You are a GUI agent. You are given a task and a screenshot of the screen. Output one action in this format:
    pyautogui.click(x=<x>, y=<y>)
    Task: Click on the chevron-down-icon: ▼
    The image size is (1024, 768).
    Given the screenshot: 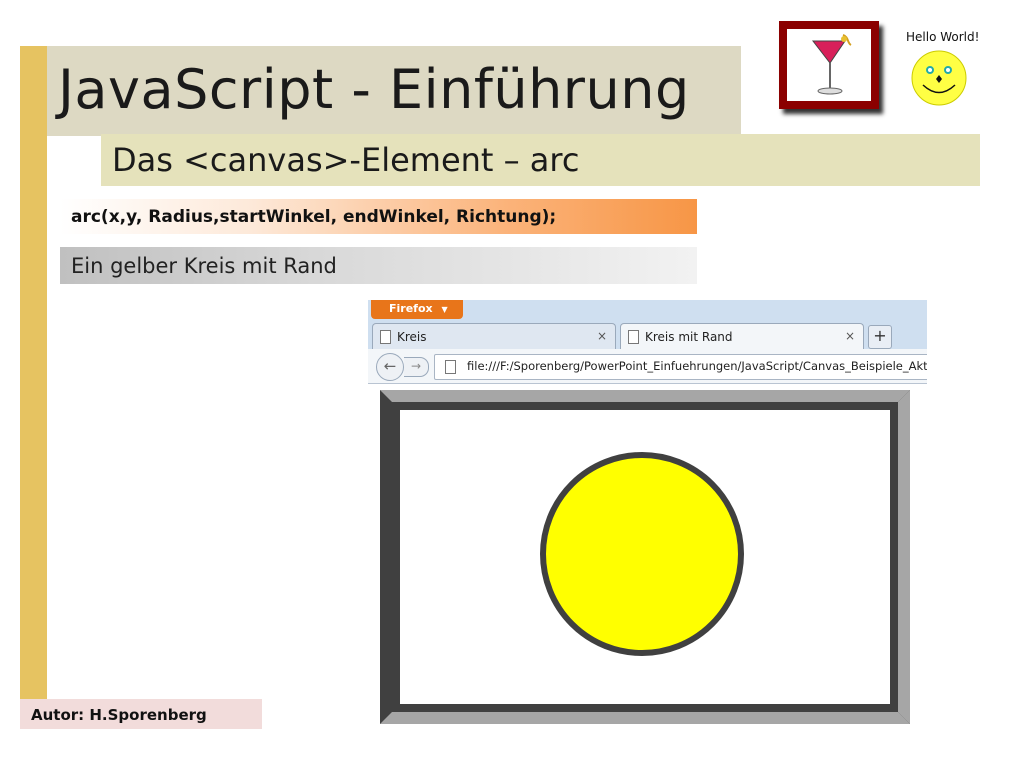 What is the action you would take?
    pyautogui.click(x=444, y=309)
    